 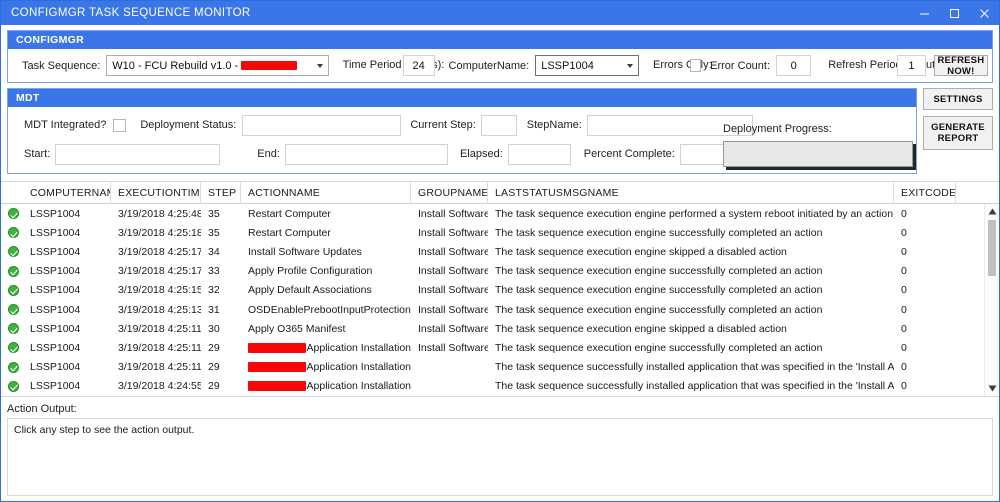 What do you see at coordinates (159, 367) in the screenshot?
I see `cell-executiontime: 3/19/2018 4:25:11 PM` at bounding box center [159, 367].